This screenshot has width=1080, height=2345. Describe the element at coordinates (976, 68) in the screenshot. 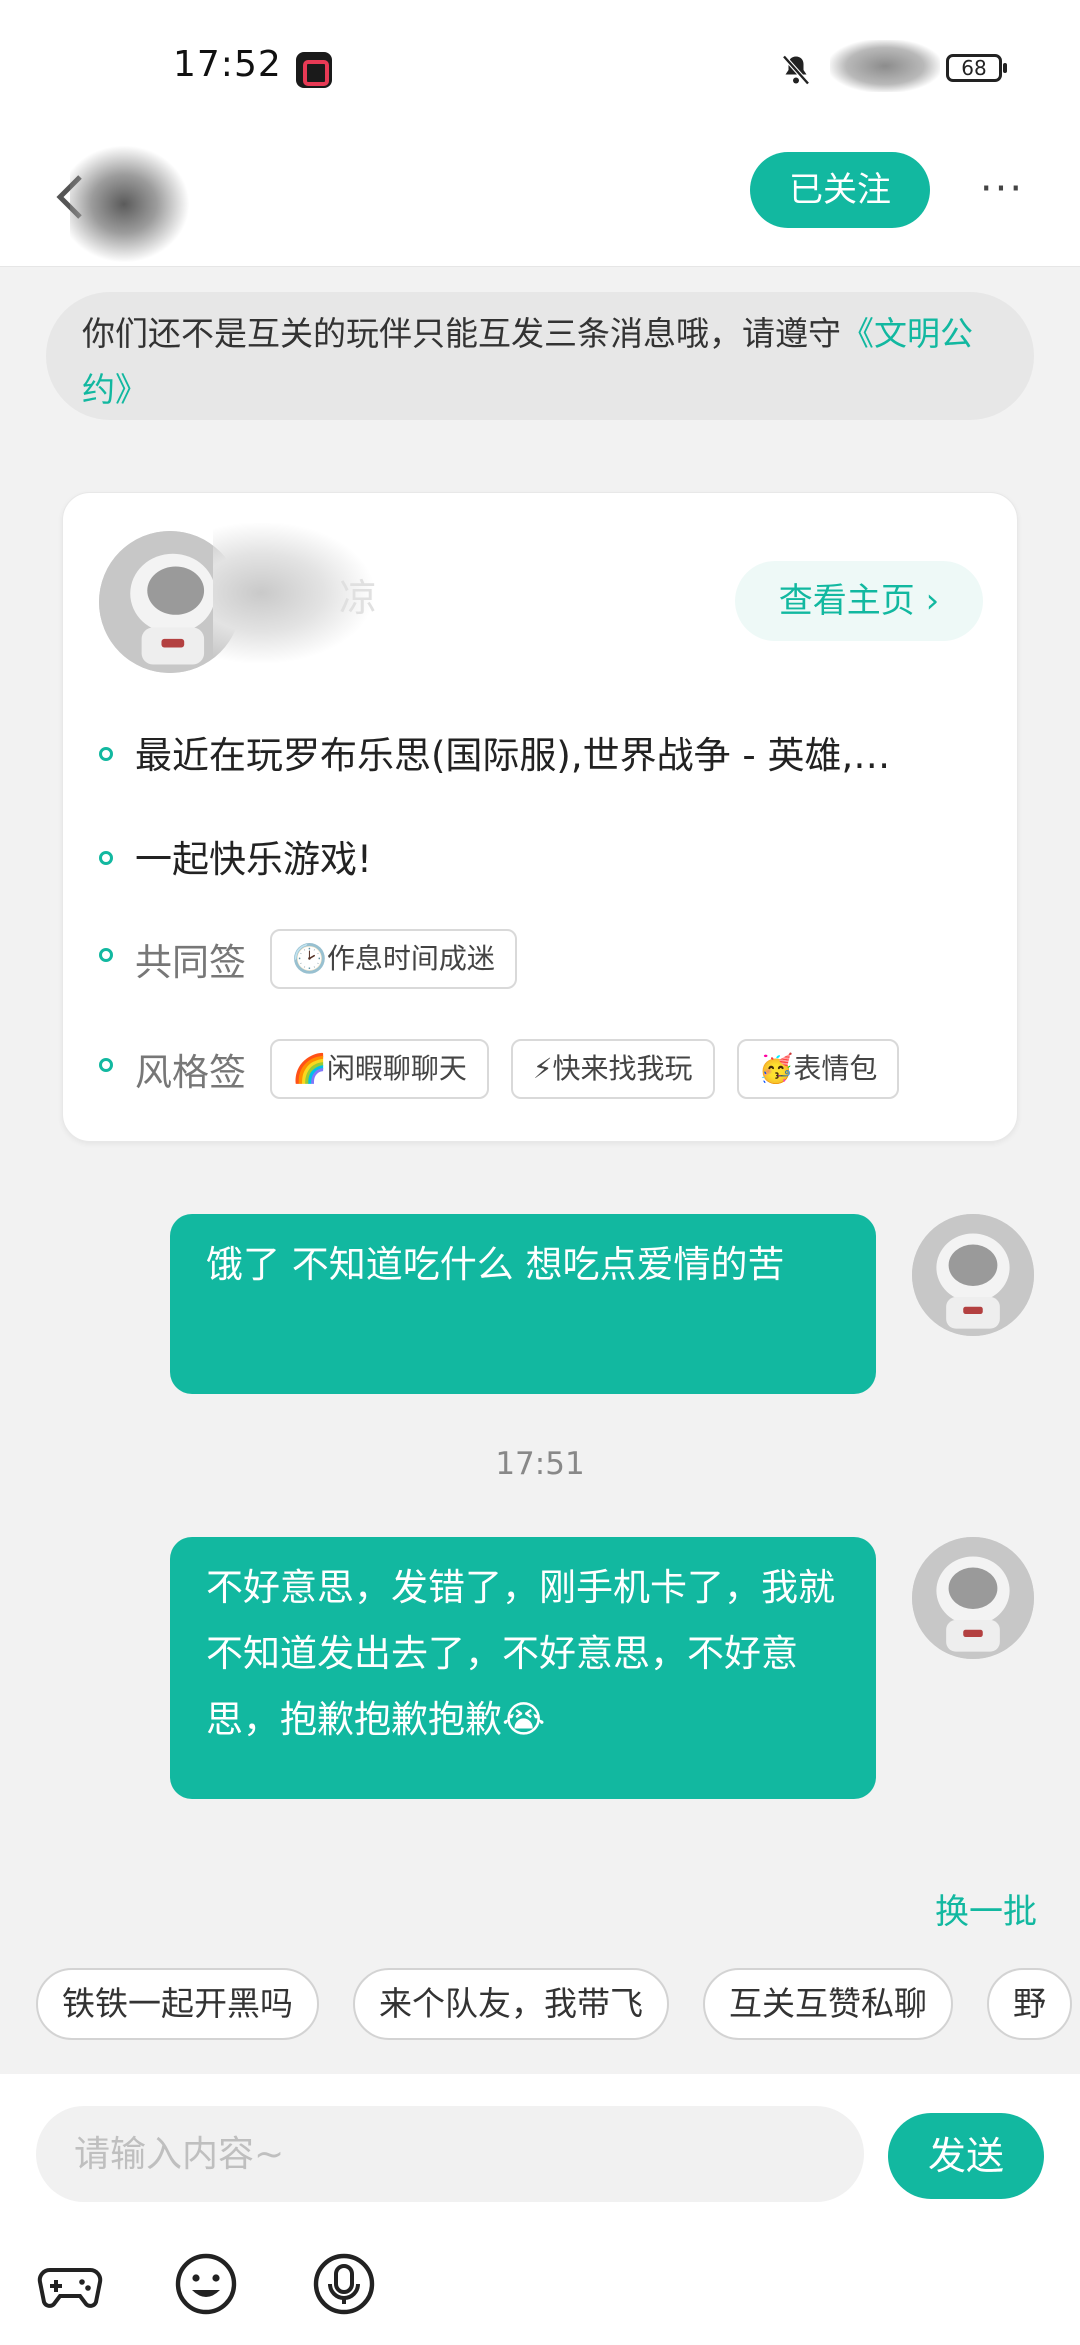

I see `battery-icon: 68` at that location.